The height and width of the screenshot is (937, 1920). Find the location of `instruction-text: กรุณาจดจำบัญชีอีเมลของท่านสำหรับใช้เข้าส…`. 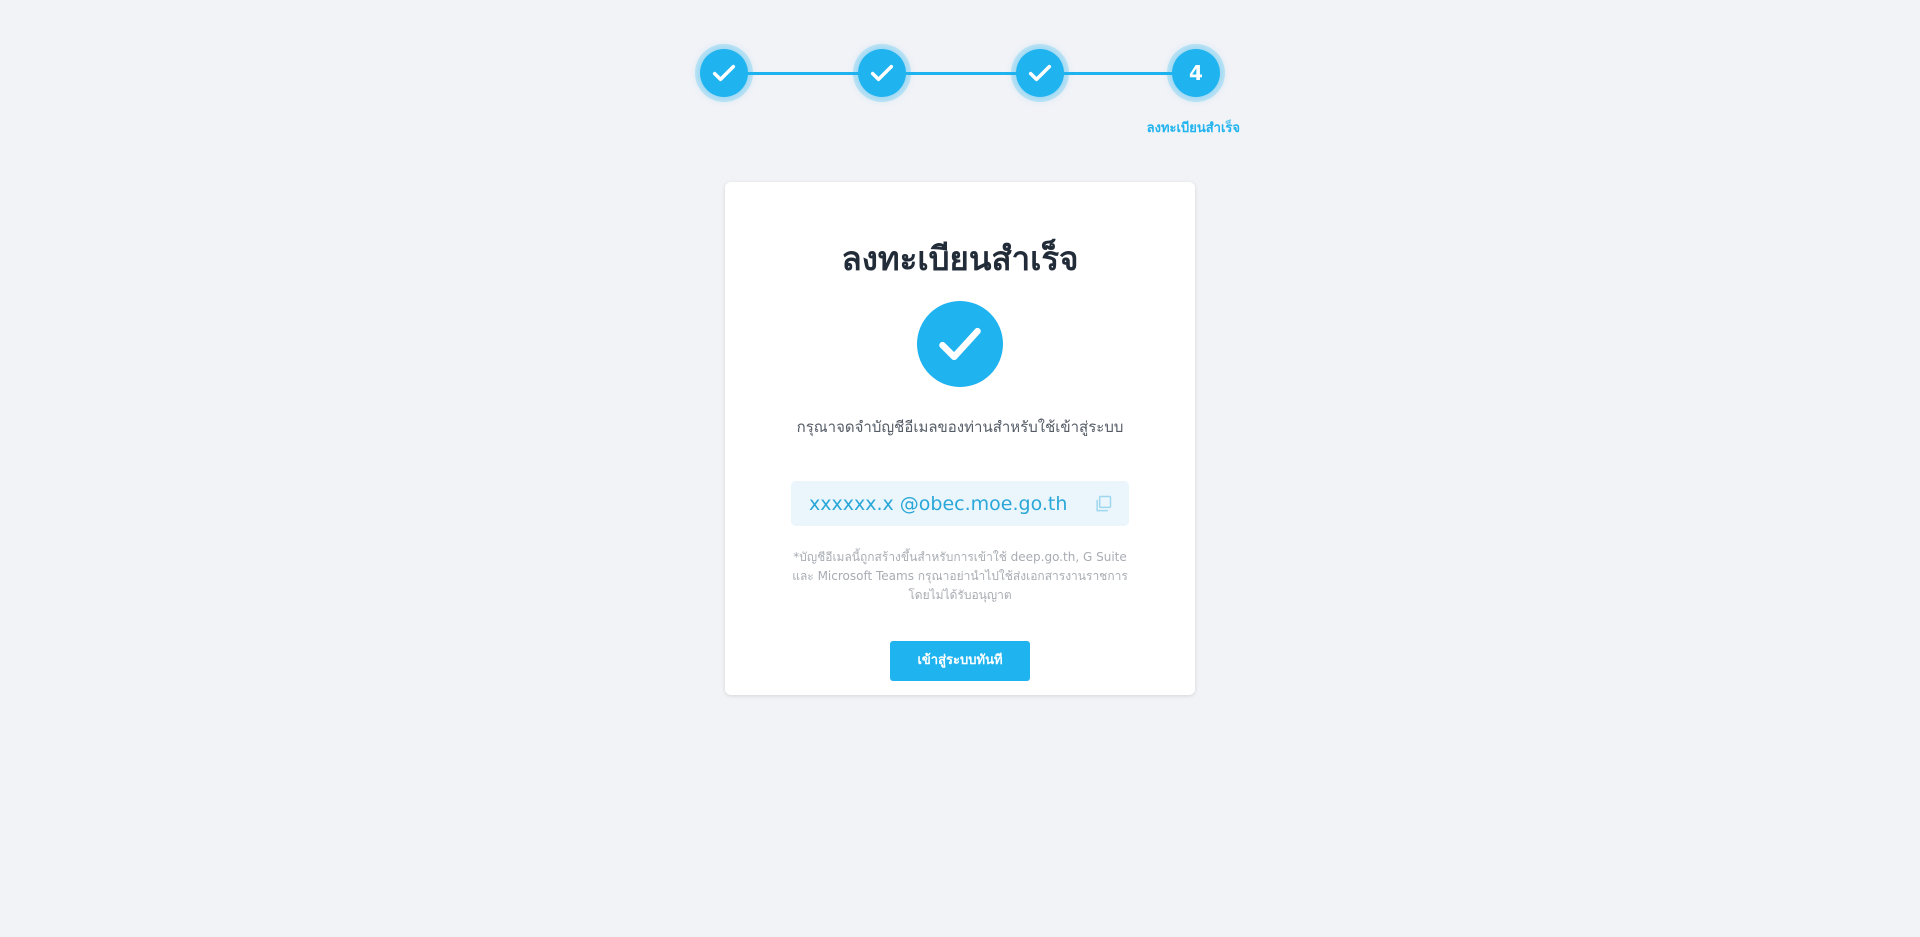

instruction-text: กรุณาจดจำบัญชีอีเมลของท่านสำหรับใช้เข้าส… is located at coordinates (960, 427).